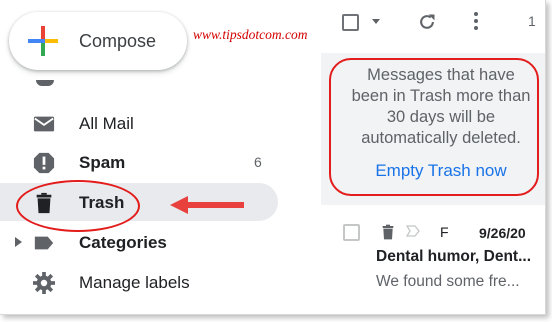 The height and width of the screenshot is (322, 552). What do you see at coordinates (44, 283) in the screenshot?
I see `gear-icon` at bounding box center [44, 283].